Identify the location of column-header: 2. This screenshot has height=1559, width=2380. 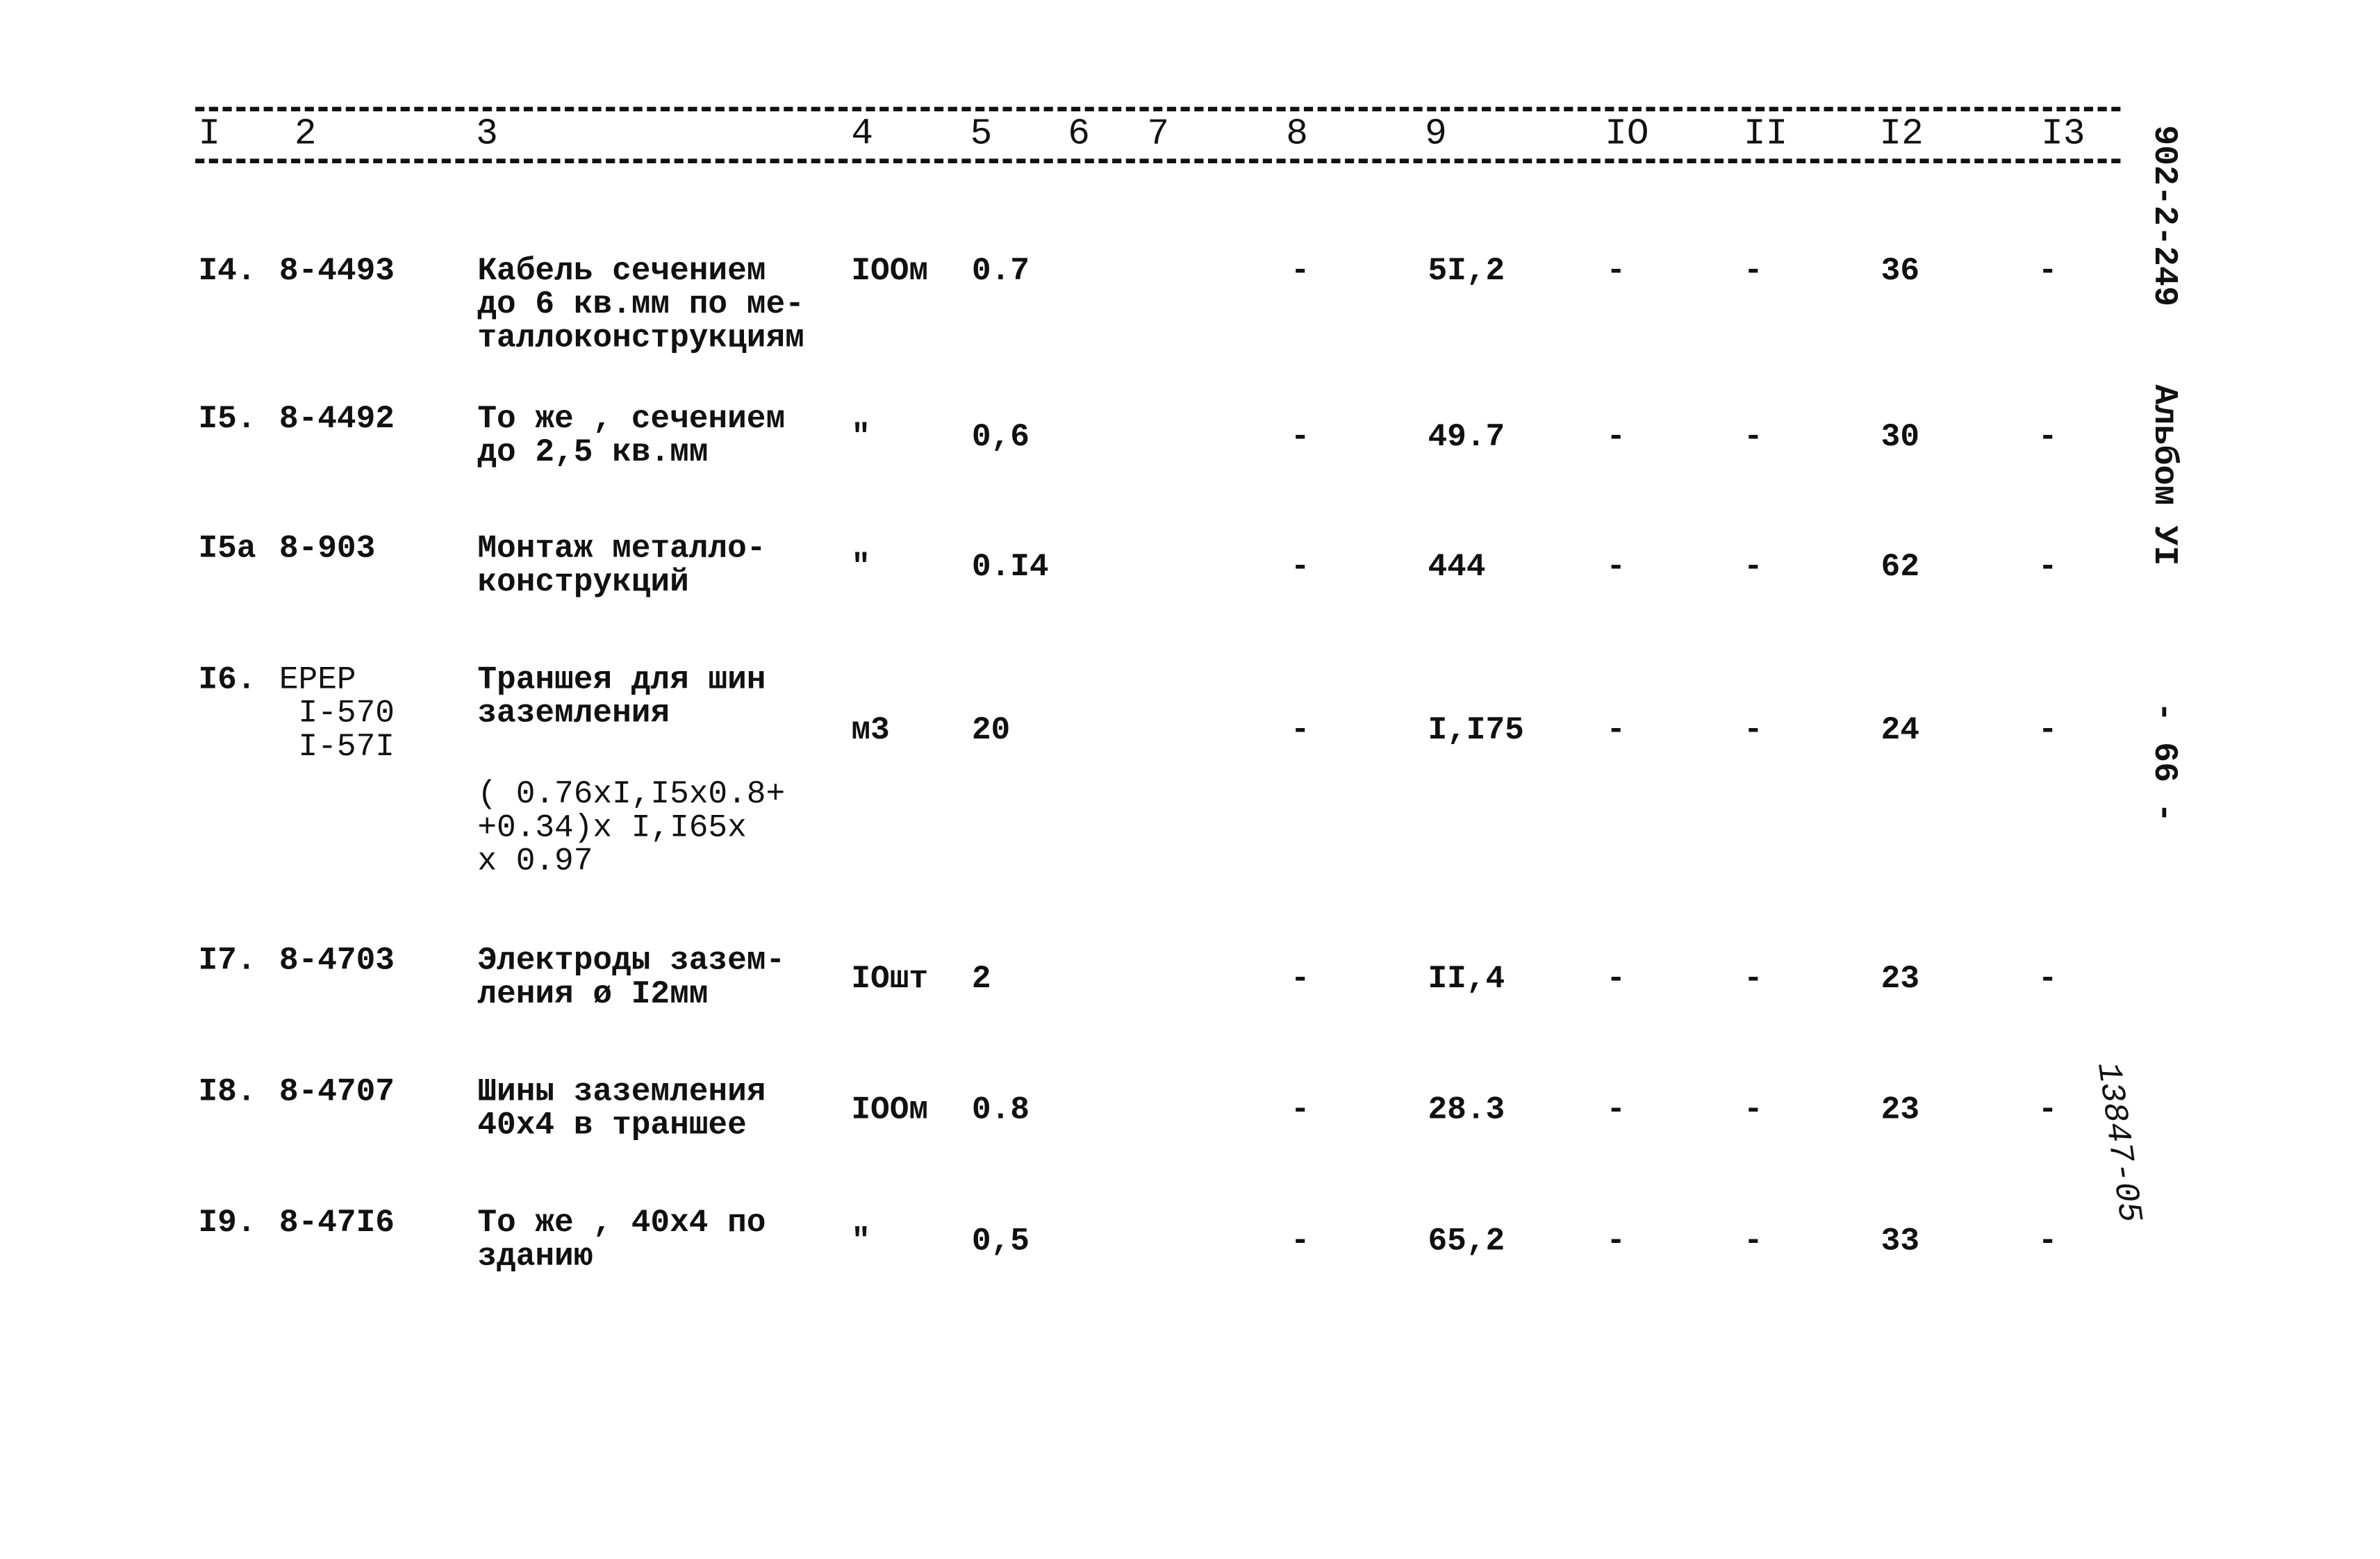
(305, 135).